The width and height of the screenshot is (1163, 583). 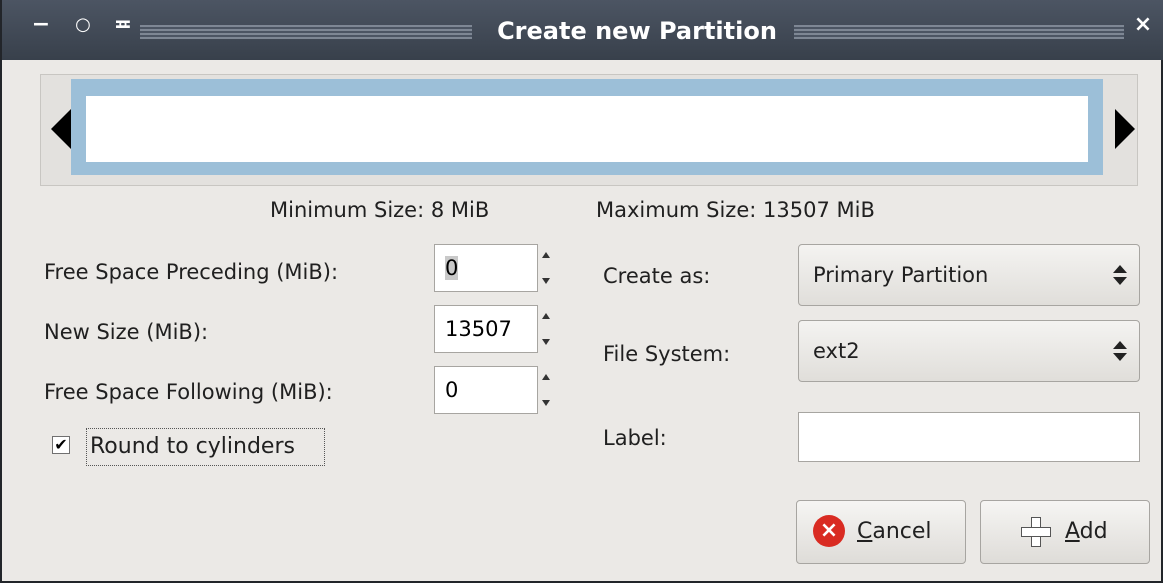 I want to click on cancel-button: × Cancel, so click(x=881, y=532).